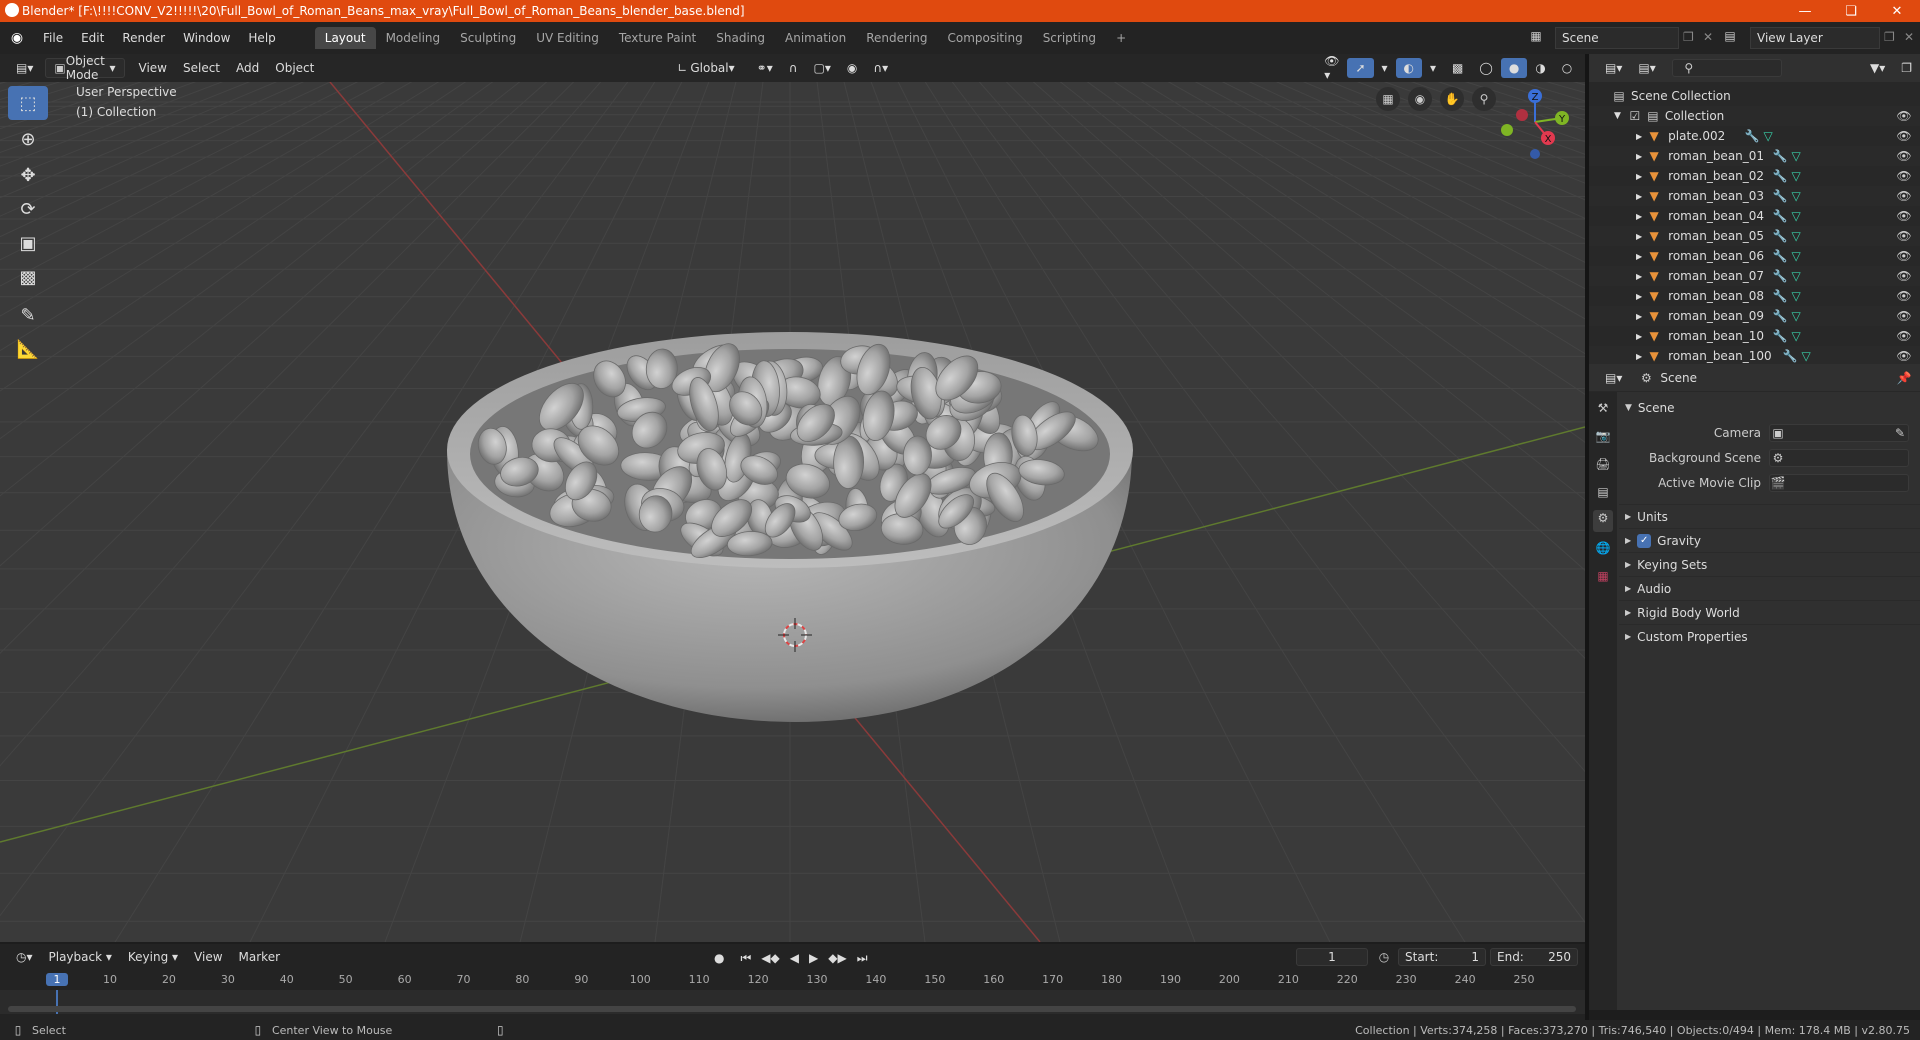 This screenshot has width=1920, height=1040. Describe the element at coordinates (206, 38) in the screenshot. I see `menu-window: Window` at that location.